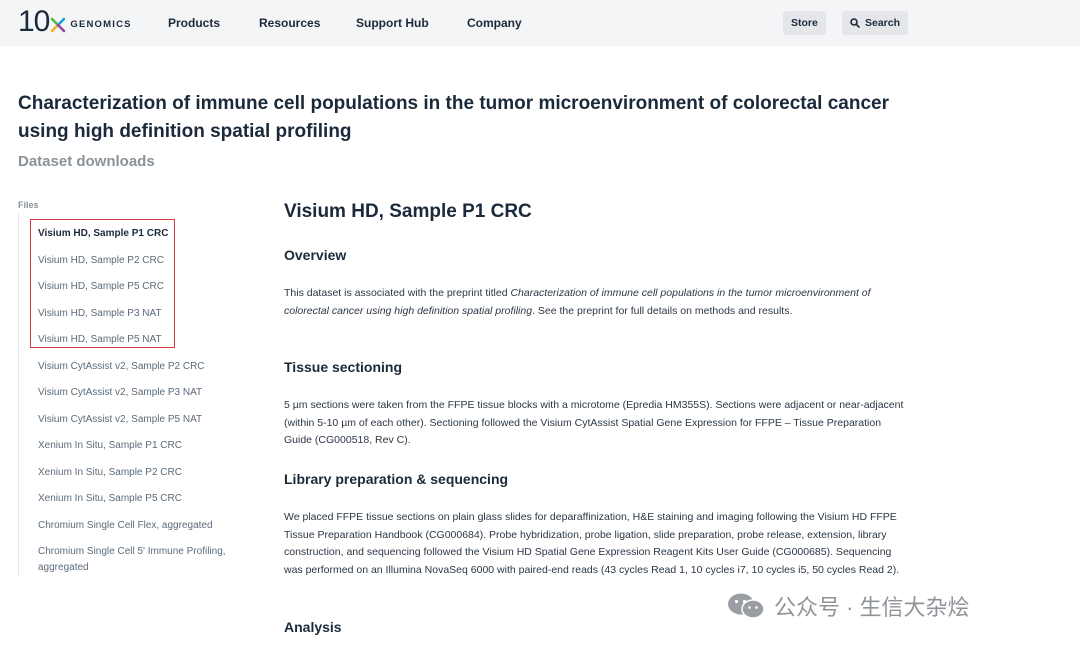 The image size is (1080, 651). Describe the element at coordinates (408, 211) in the screenshot. I see `dataset-heading: Visium HD, Sample P1 CRC` at that location.